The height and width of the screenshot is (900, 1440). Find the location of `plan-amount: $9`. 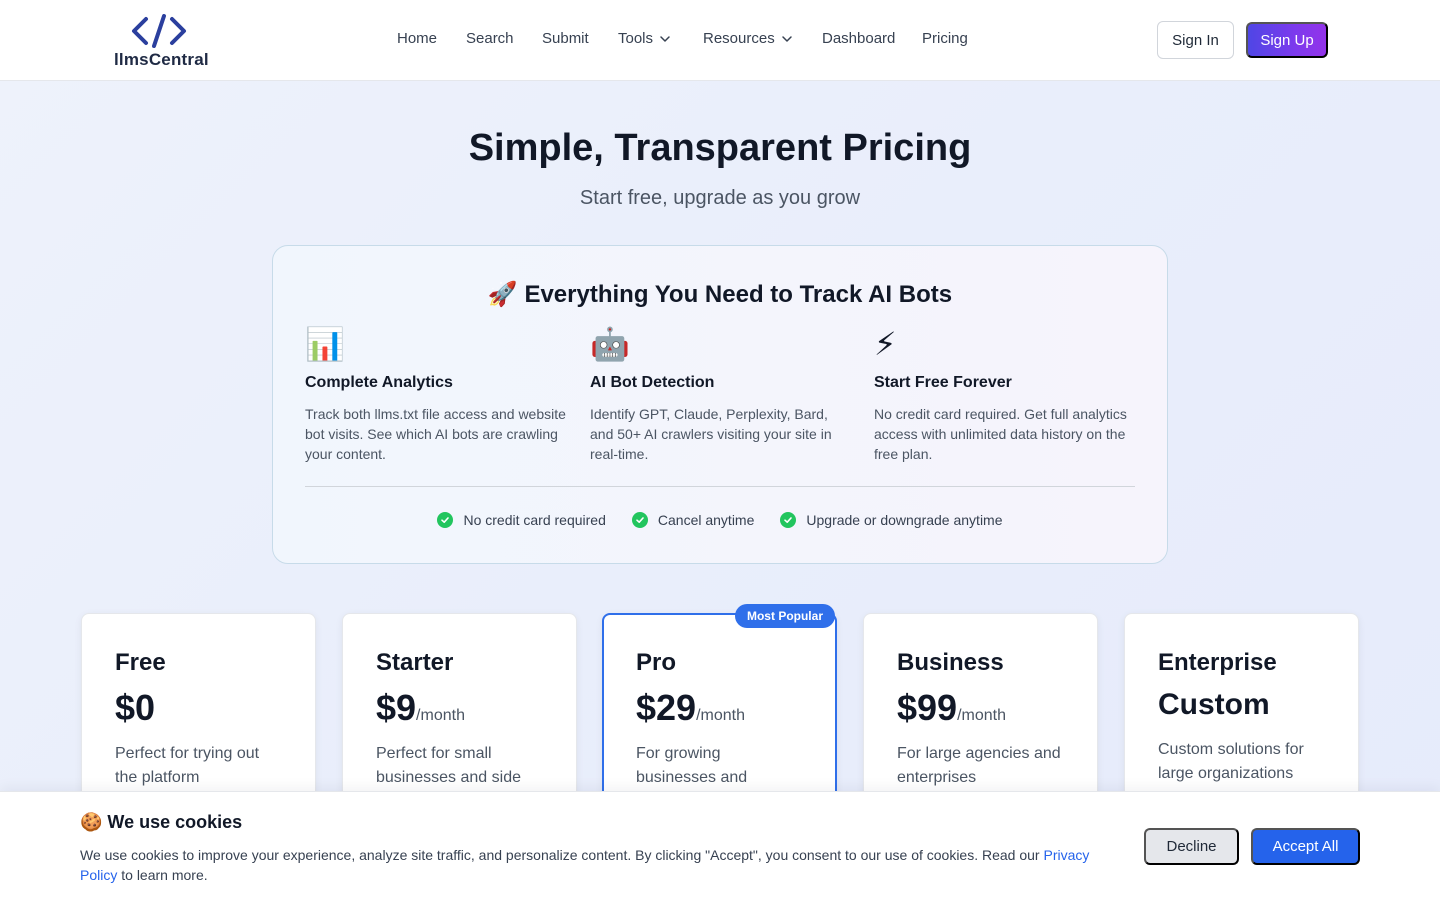

plan-amount: $9 is located at coordinates (396, 707).